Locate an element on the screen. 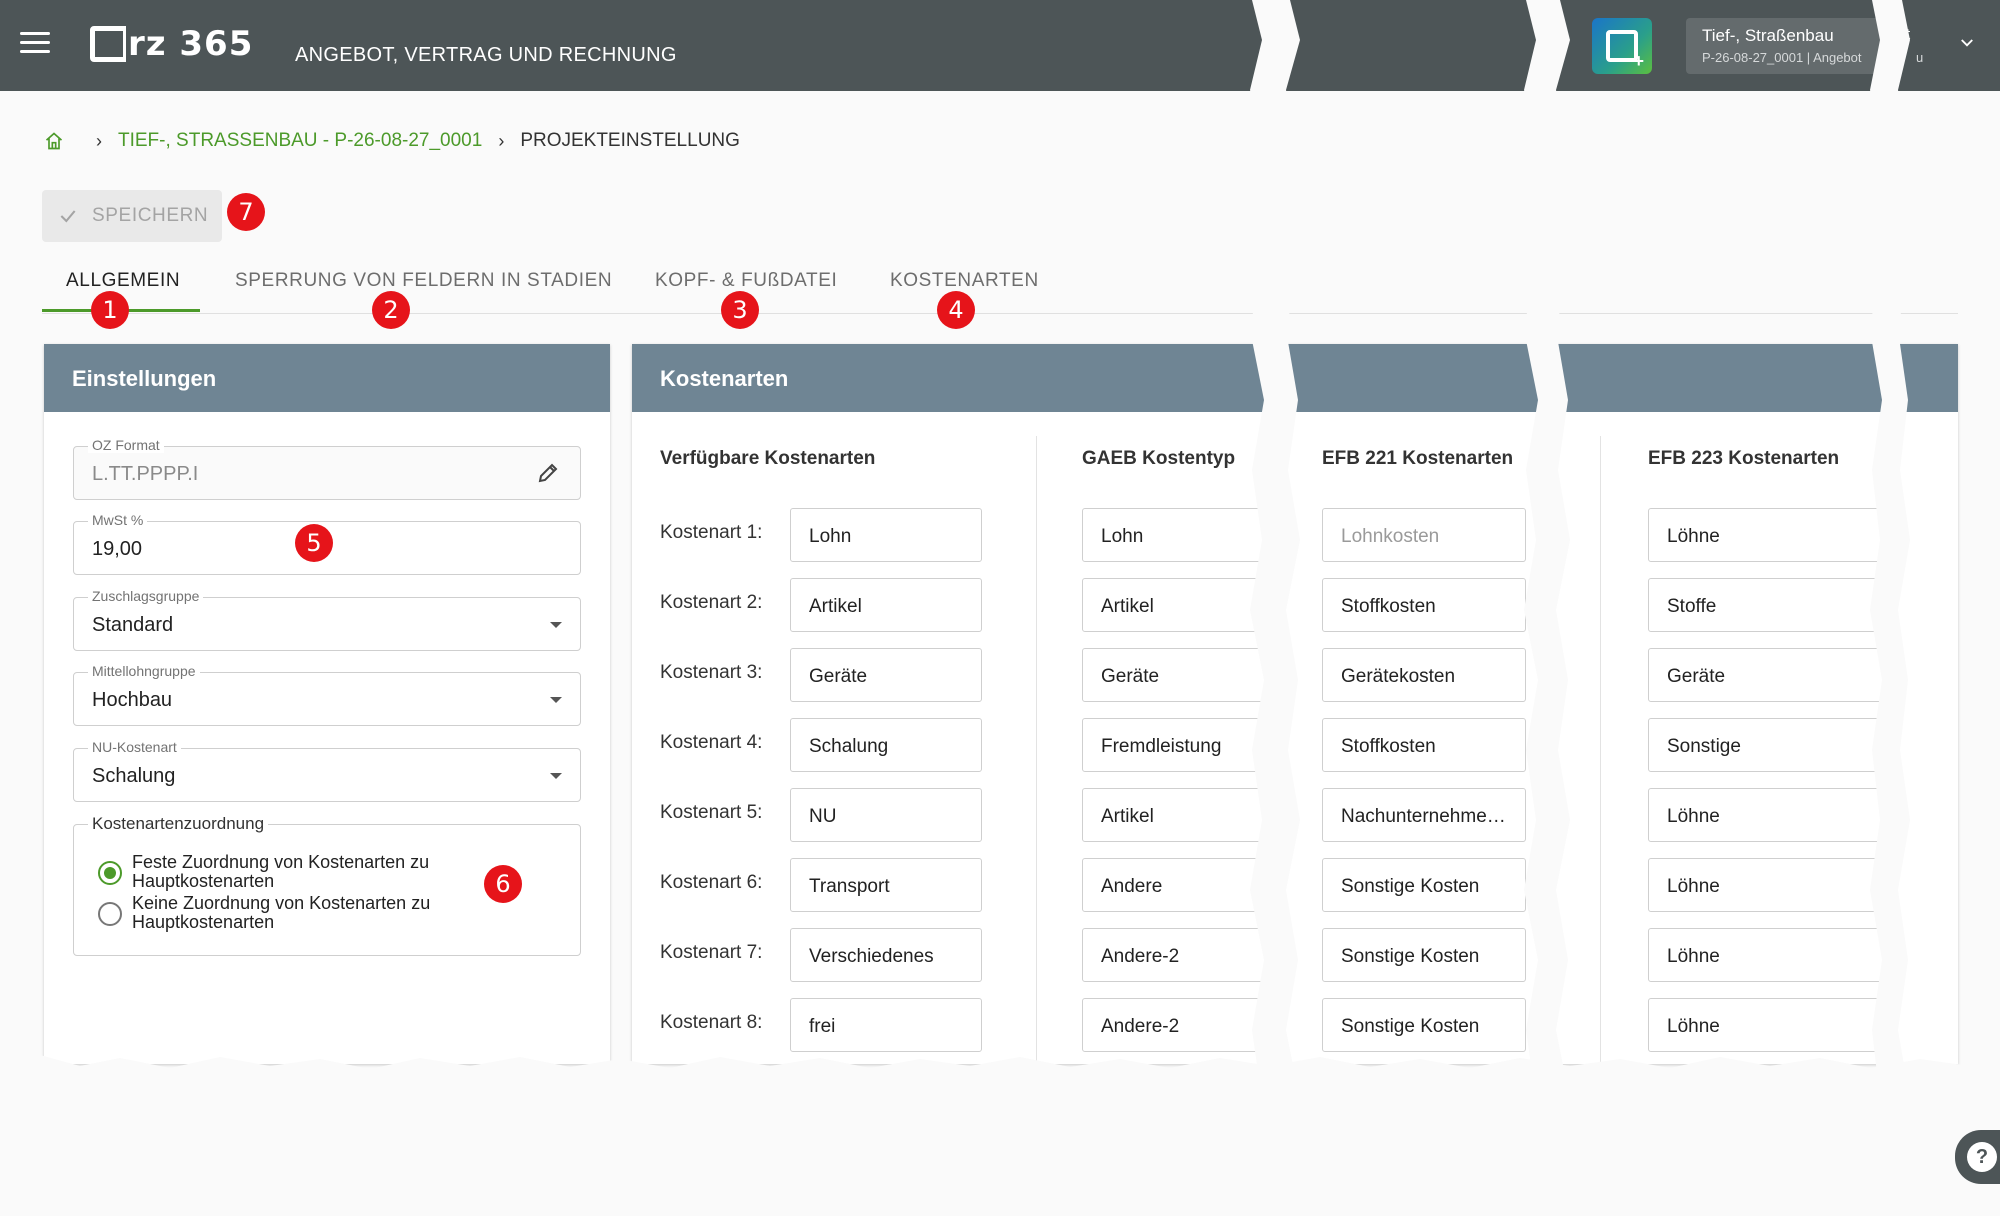 This screenshot has width=2000, height=1216. help-button: ? is located at coordinates (1977, 1157).